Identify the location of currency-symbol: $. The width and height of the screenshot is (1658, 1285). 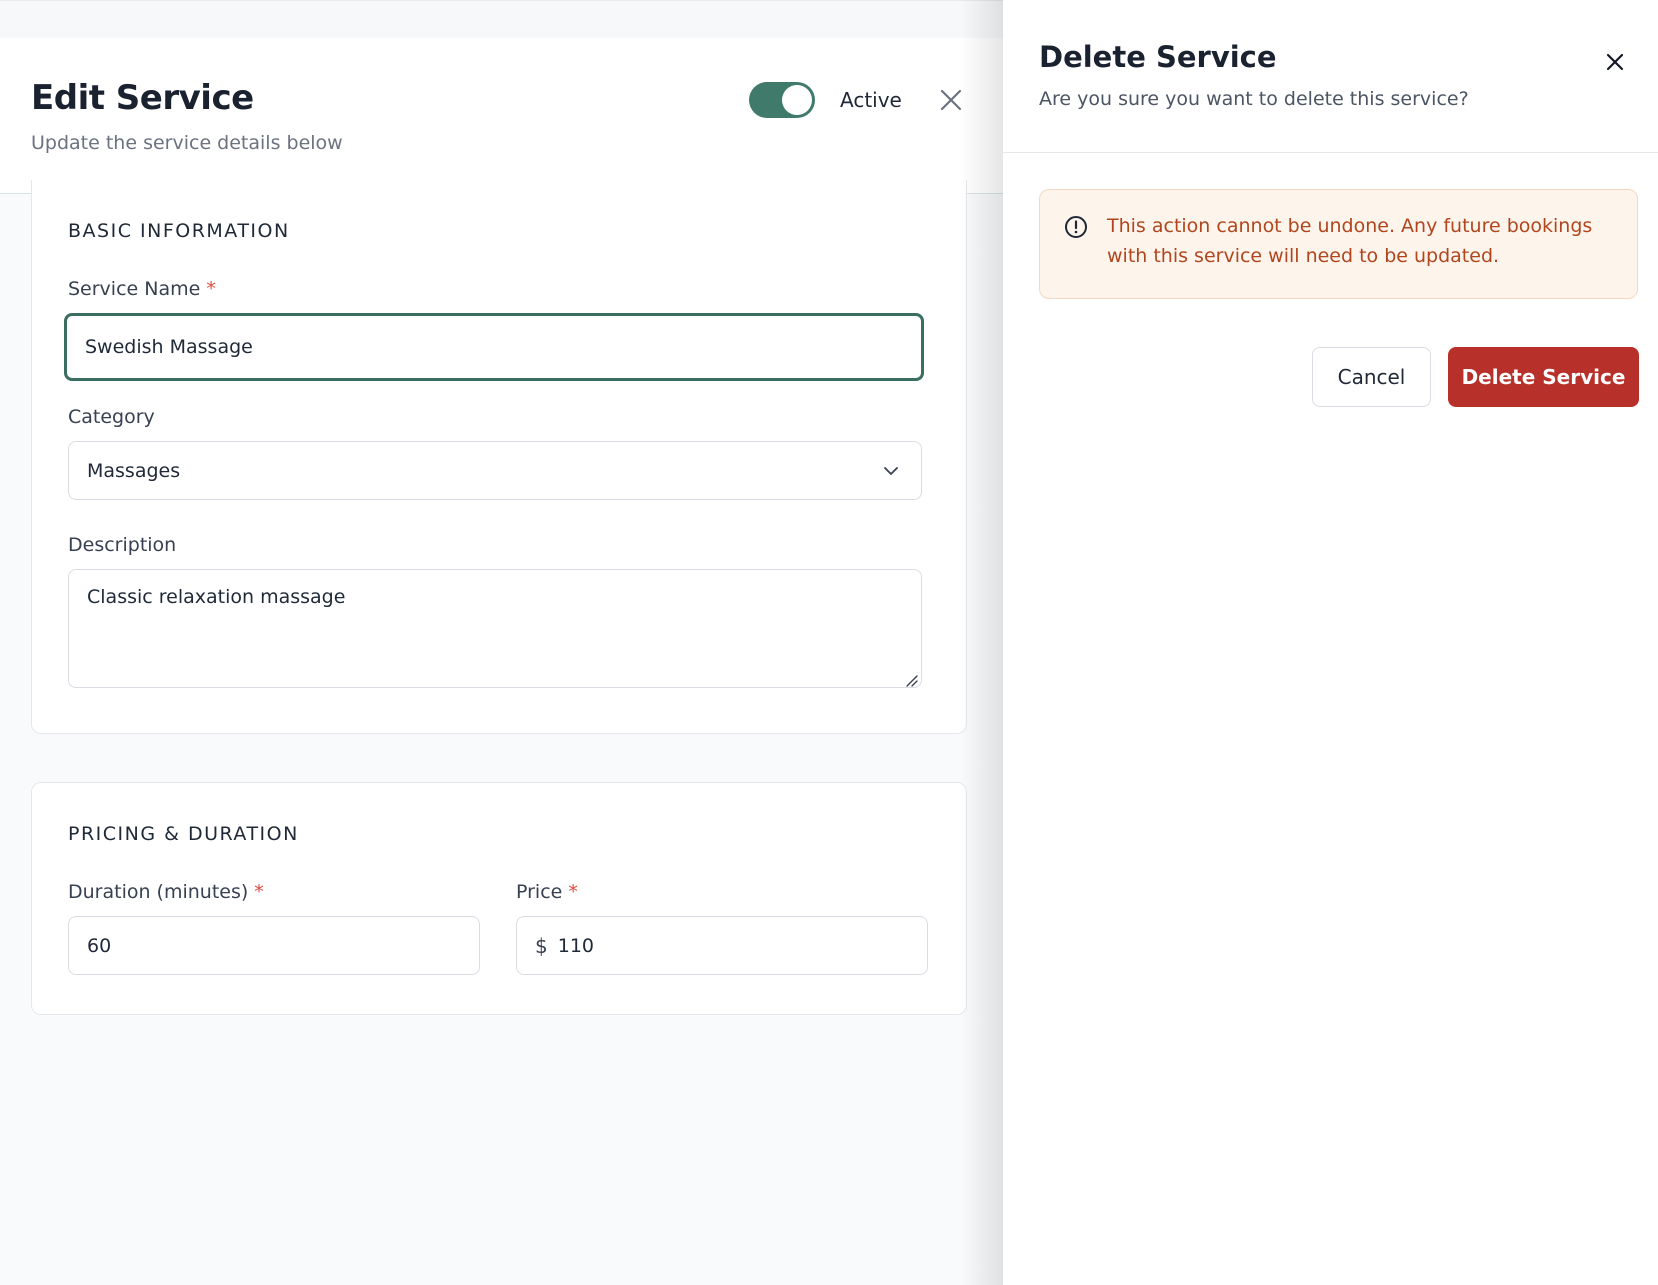
(541, 945).